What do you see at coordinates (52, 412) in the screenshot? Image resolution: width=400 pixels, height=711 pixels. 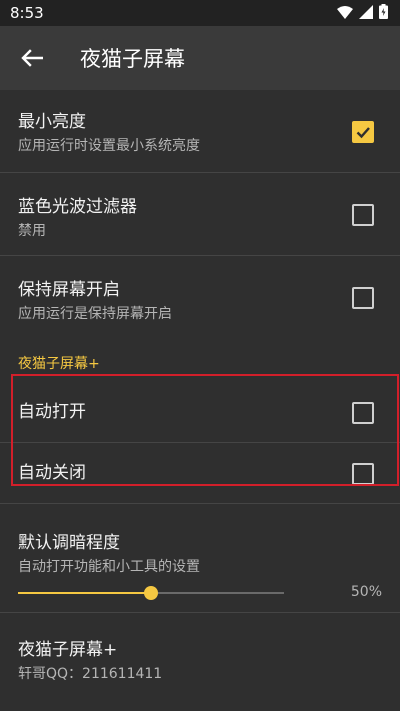 I see `pref-auto-open-title: 自动打开` at bounding box center [52, 412].